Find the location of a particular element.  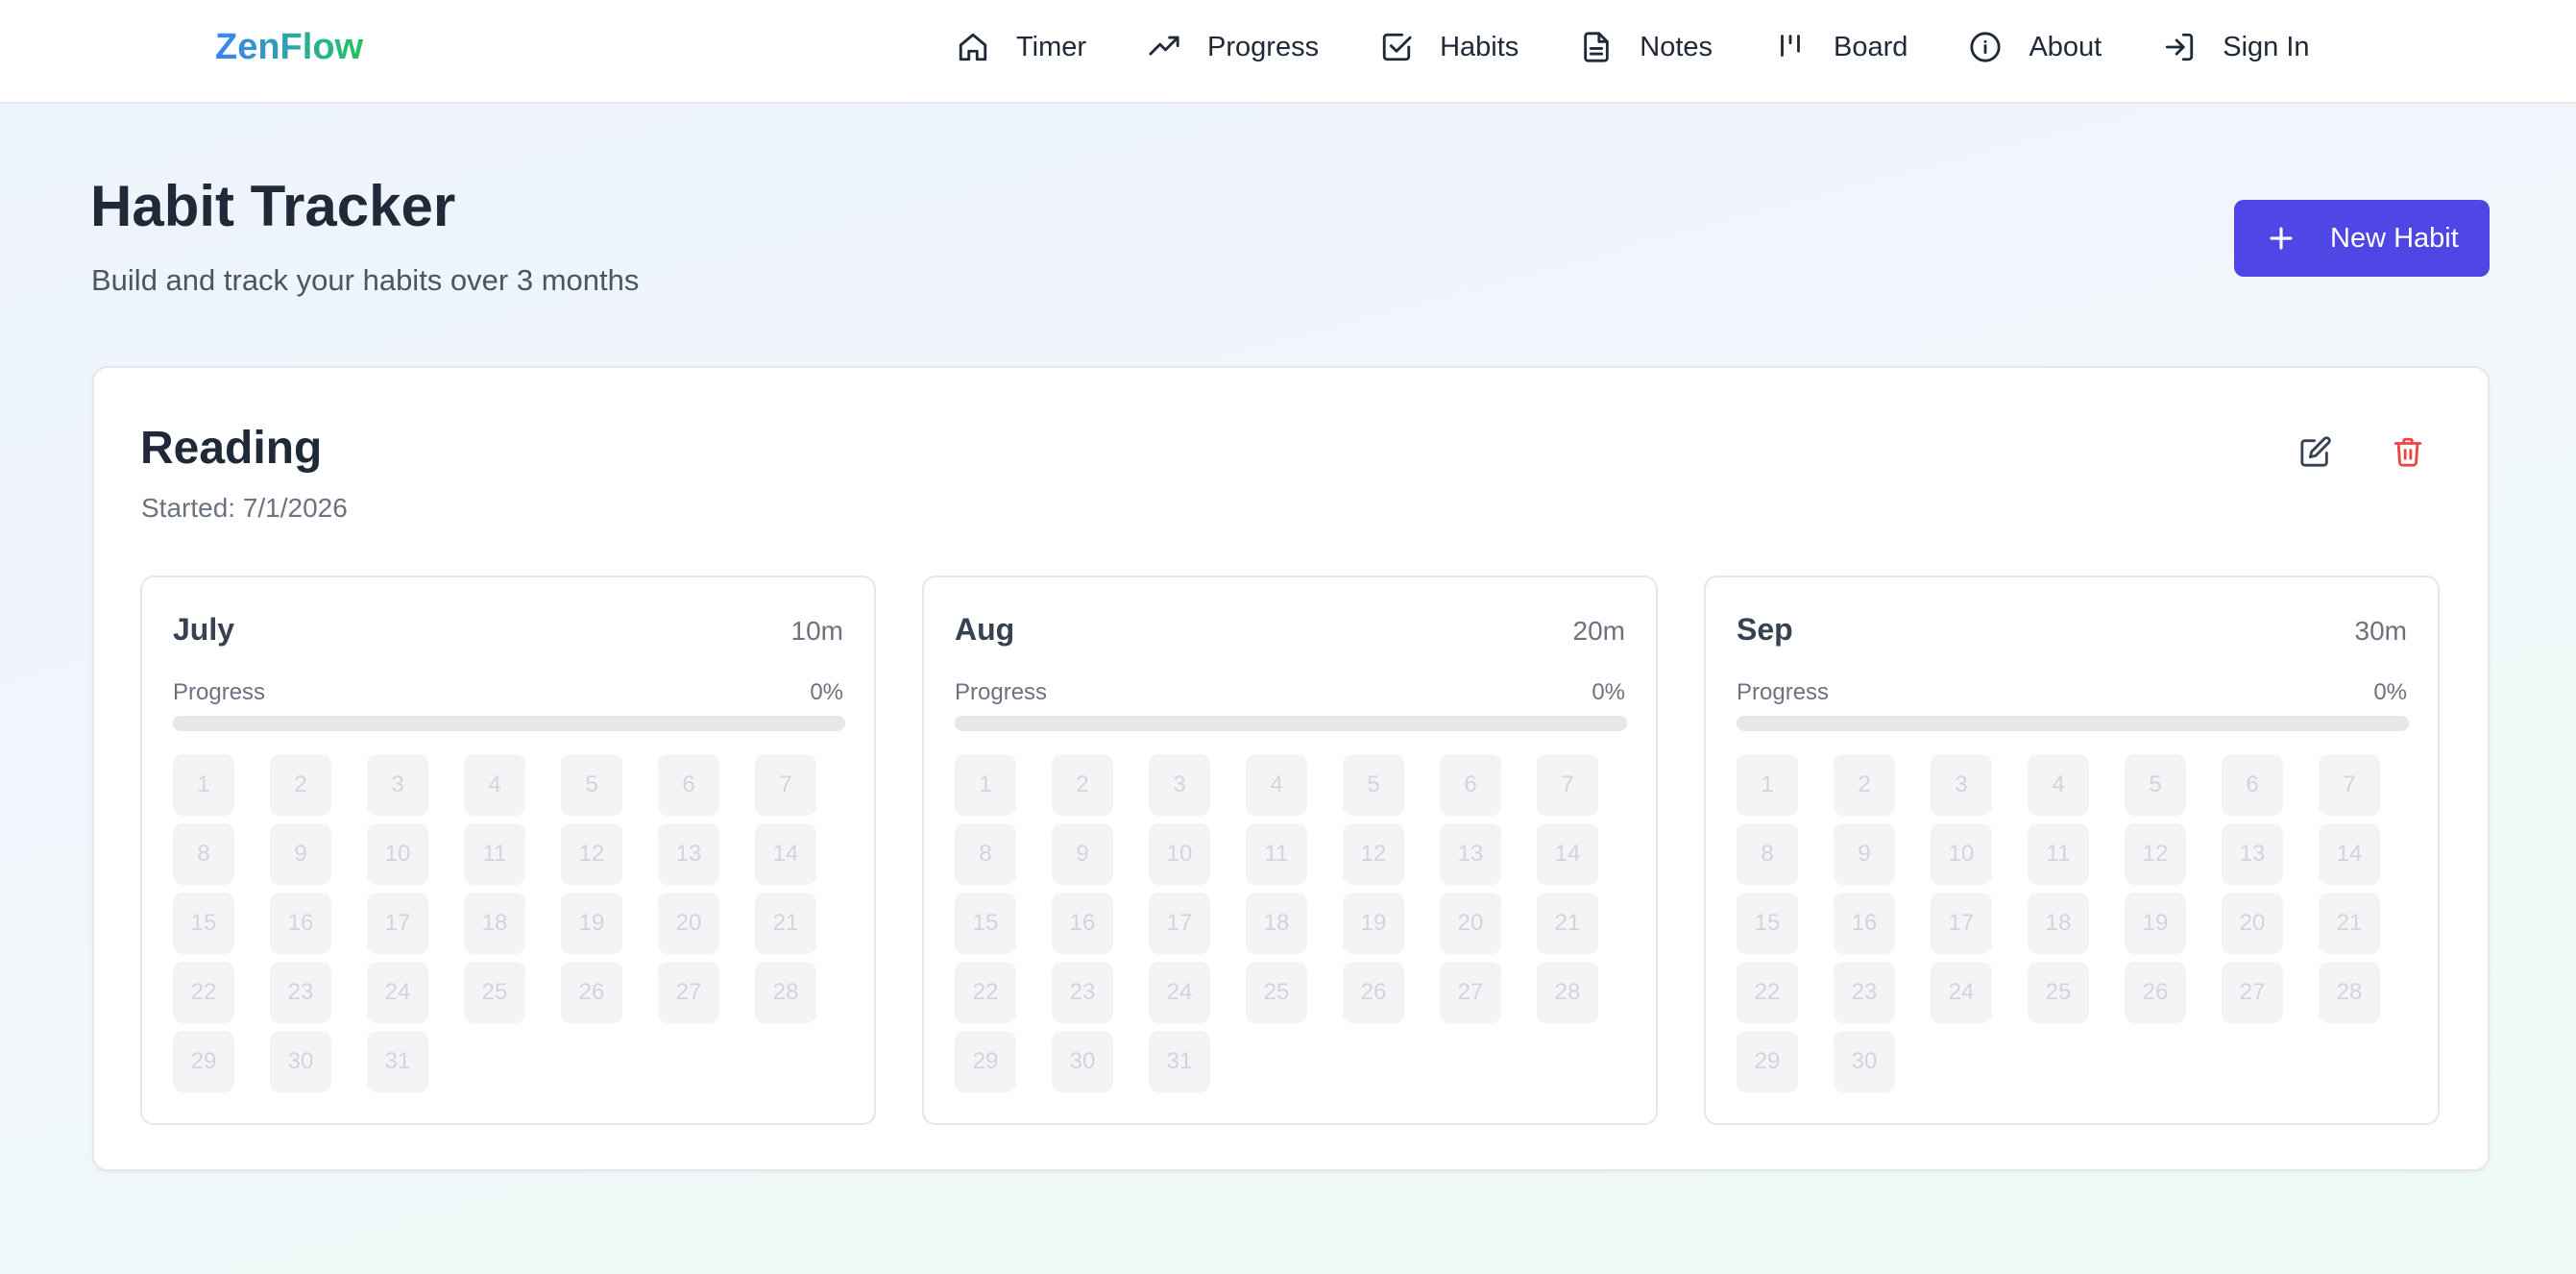

nav-item-about: About is located at coordinates (2035, 47).